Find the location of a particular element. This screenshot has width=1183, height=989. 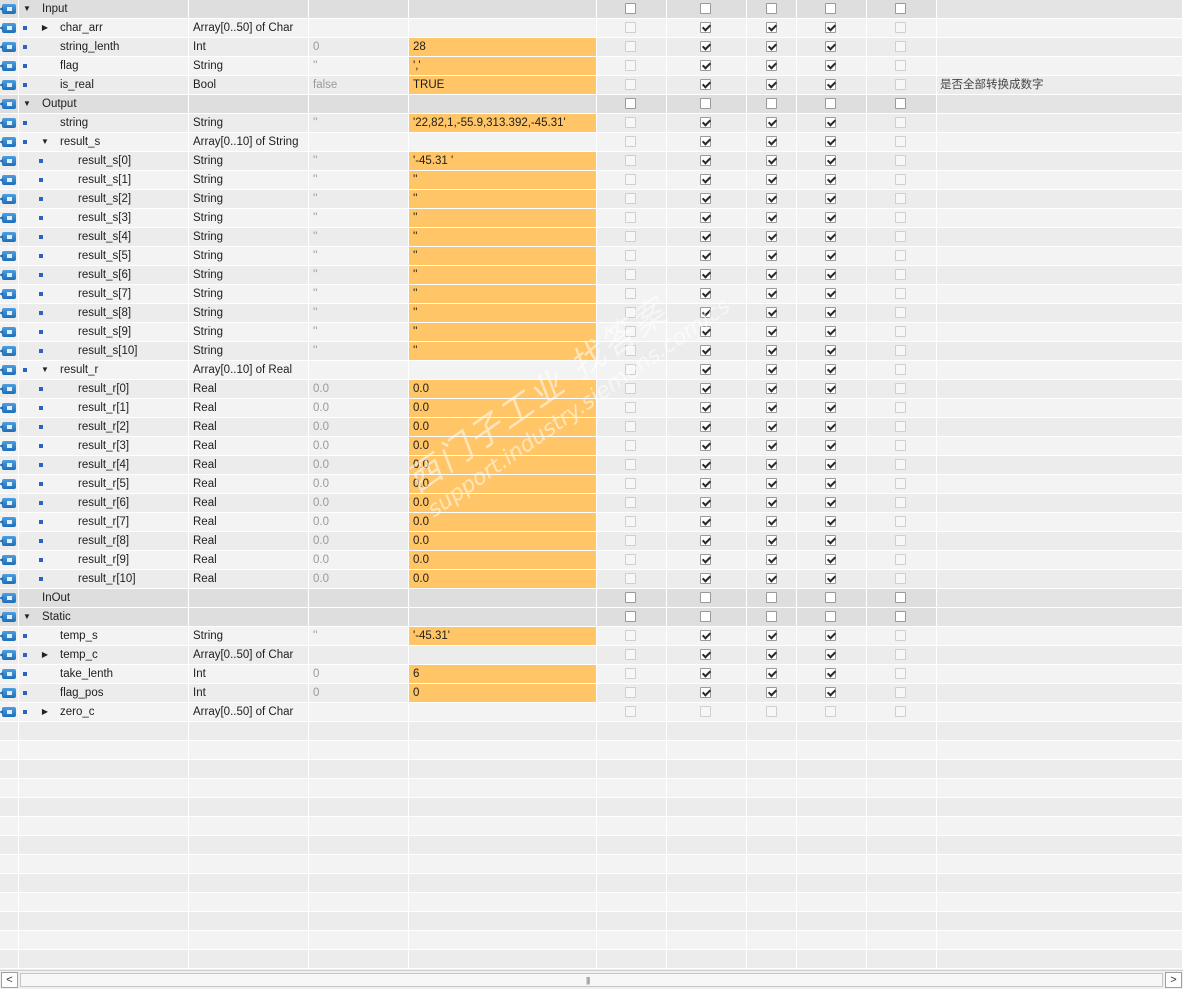

table-row: result_r[5] Real 0.0 0.0 is located at coordinates (591, 484).